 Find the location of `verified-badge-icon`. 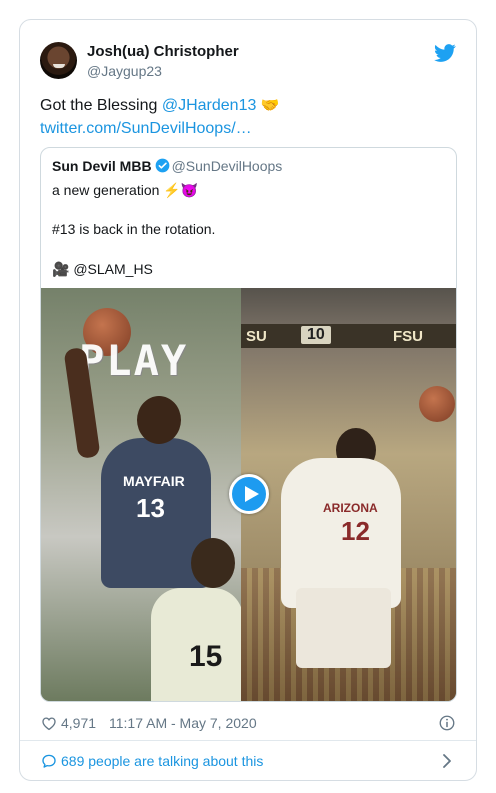

verified-badge-icon is located at coordinates (162, 165).